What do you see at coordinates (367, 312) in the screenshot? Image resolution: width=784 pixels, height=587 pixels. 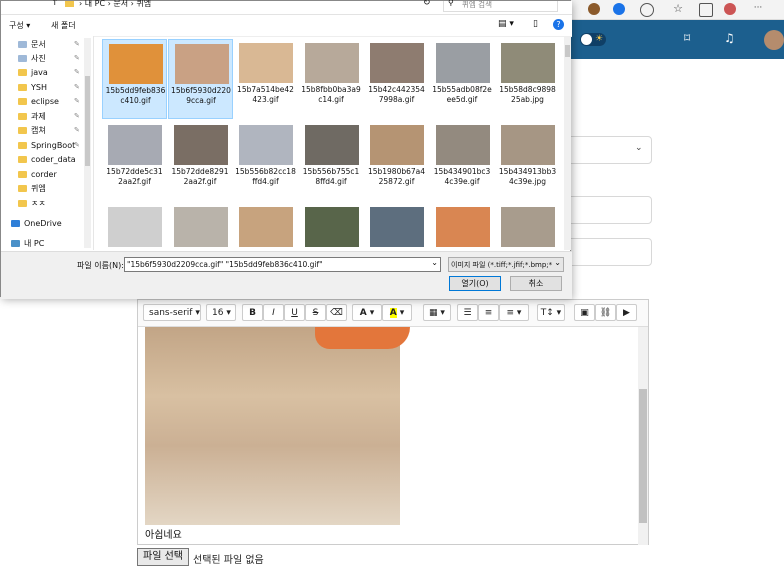 I see `font-color-button: A ▾` at bounding box center [367, 312].